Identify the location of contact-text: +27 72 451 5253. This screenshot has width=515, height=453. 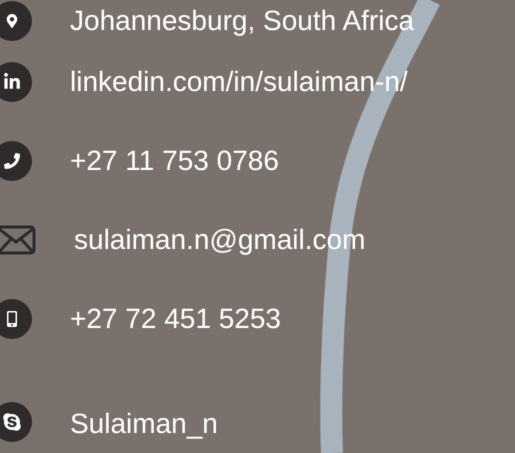
(175, 319).